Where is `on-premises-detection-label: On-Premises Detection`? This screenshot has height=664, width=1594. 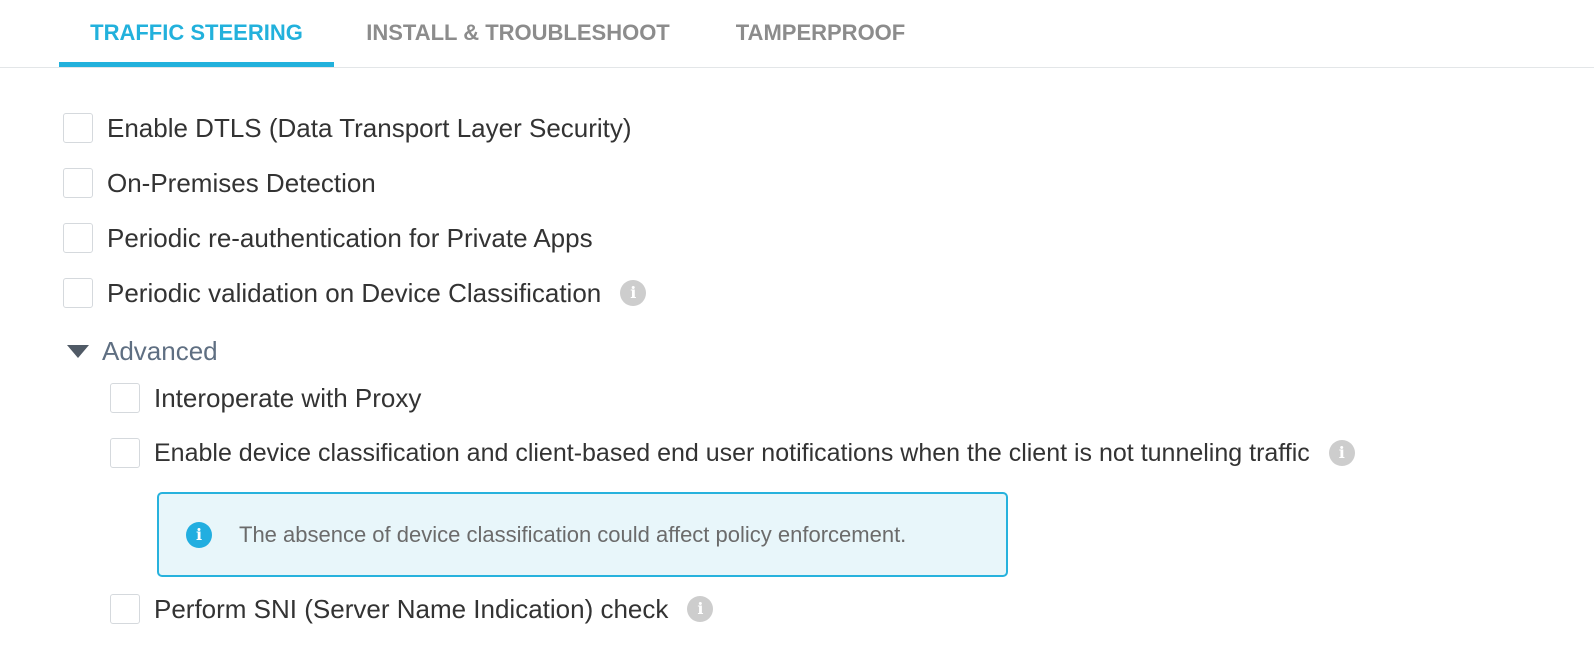
on-premises-detection-label: On-Premises Detection is located at coordinates (241, 182).